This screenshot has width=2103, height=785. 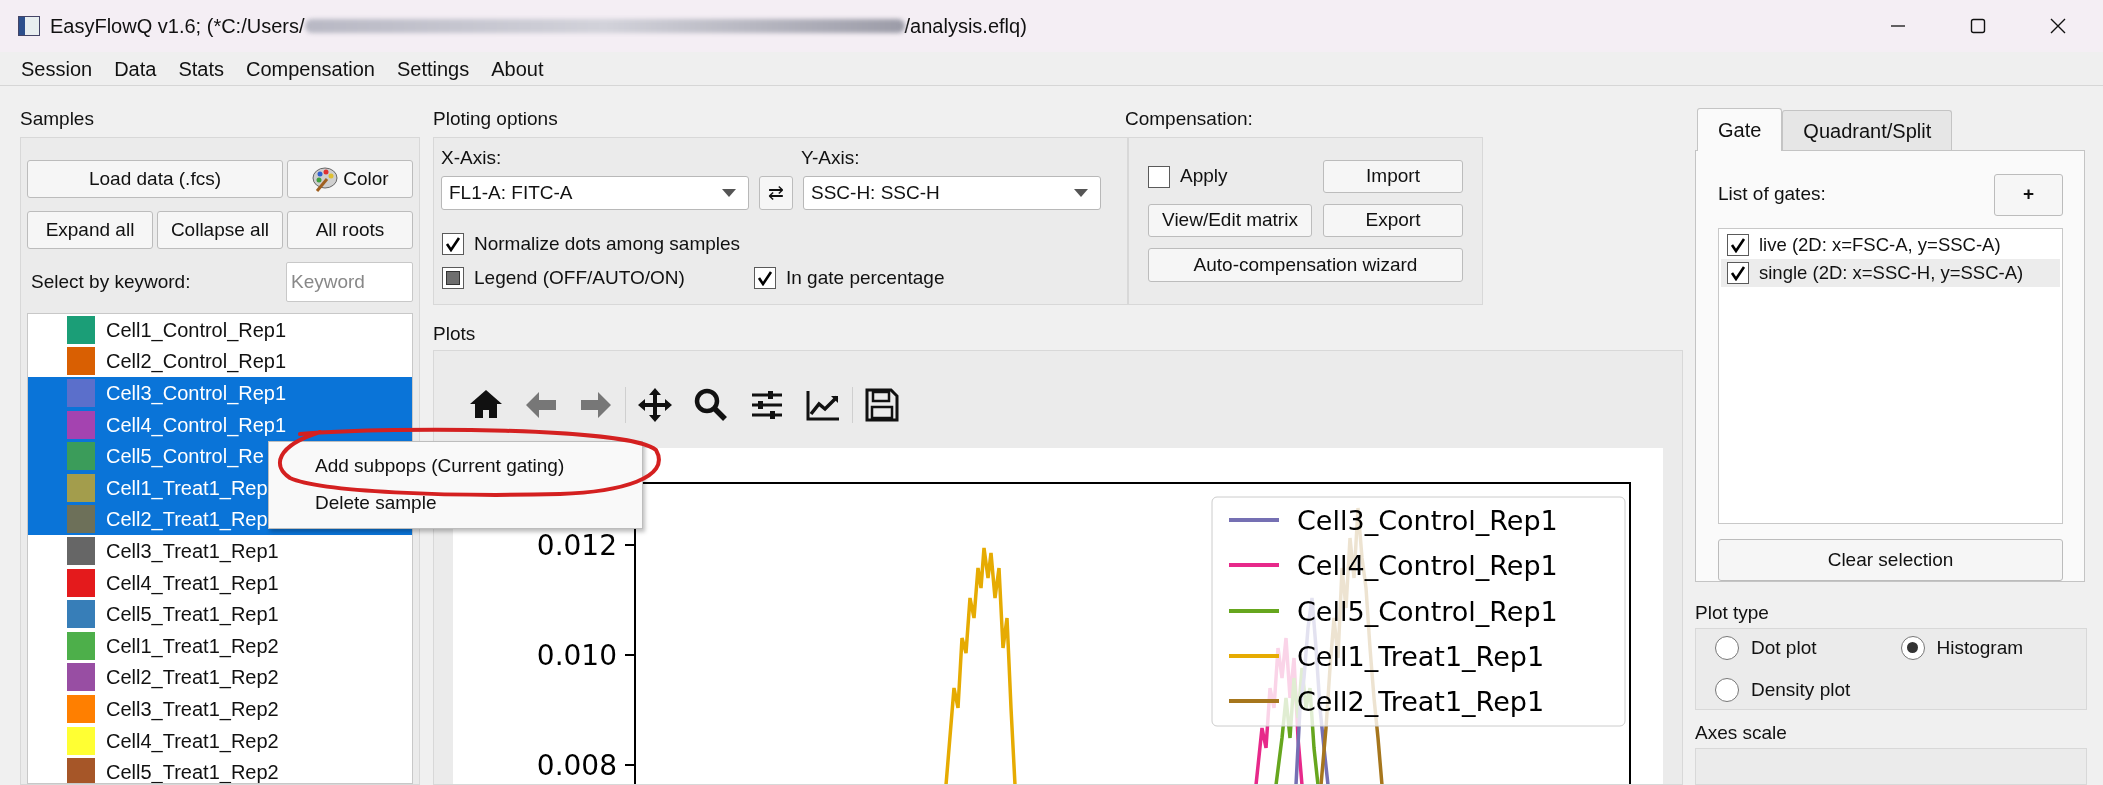 What do you see at coordinates (472, 156) in the screenshot?
I see `field-label: X-Axis:` at bounding box center [472, 156].